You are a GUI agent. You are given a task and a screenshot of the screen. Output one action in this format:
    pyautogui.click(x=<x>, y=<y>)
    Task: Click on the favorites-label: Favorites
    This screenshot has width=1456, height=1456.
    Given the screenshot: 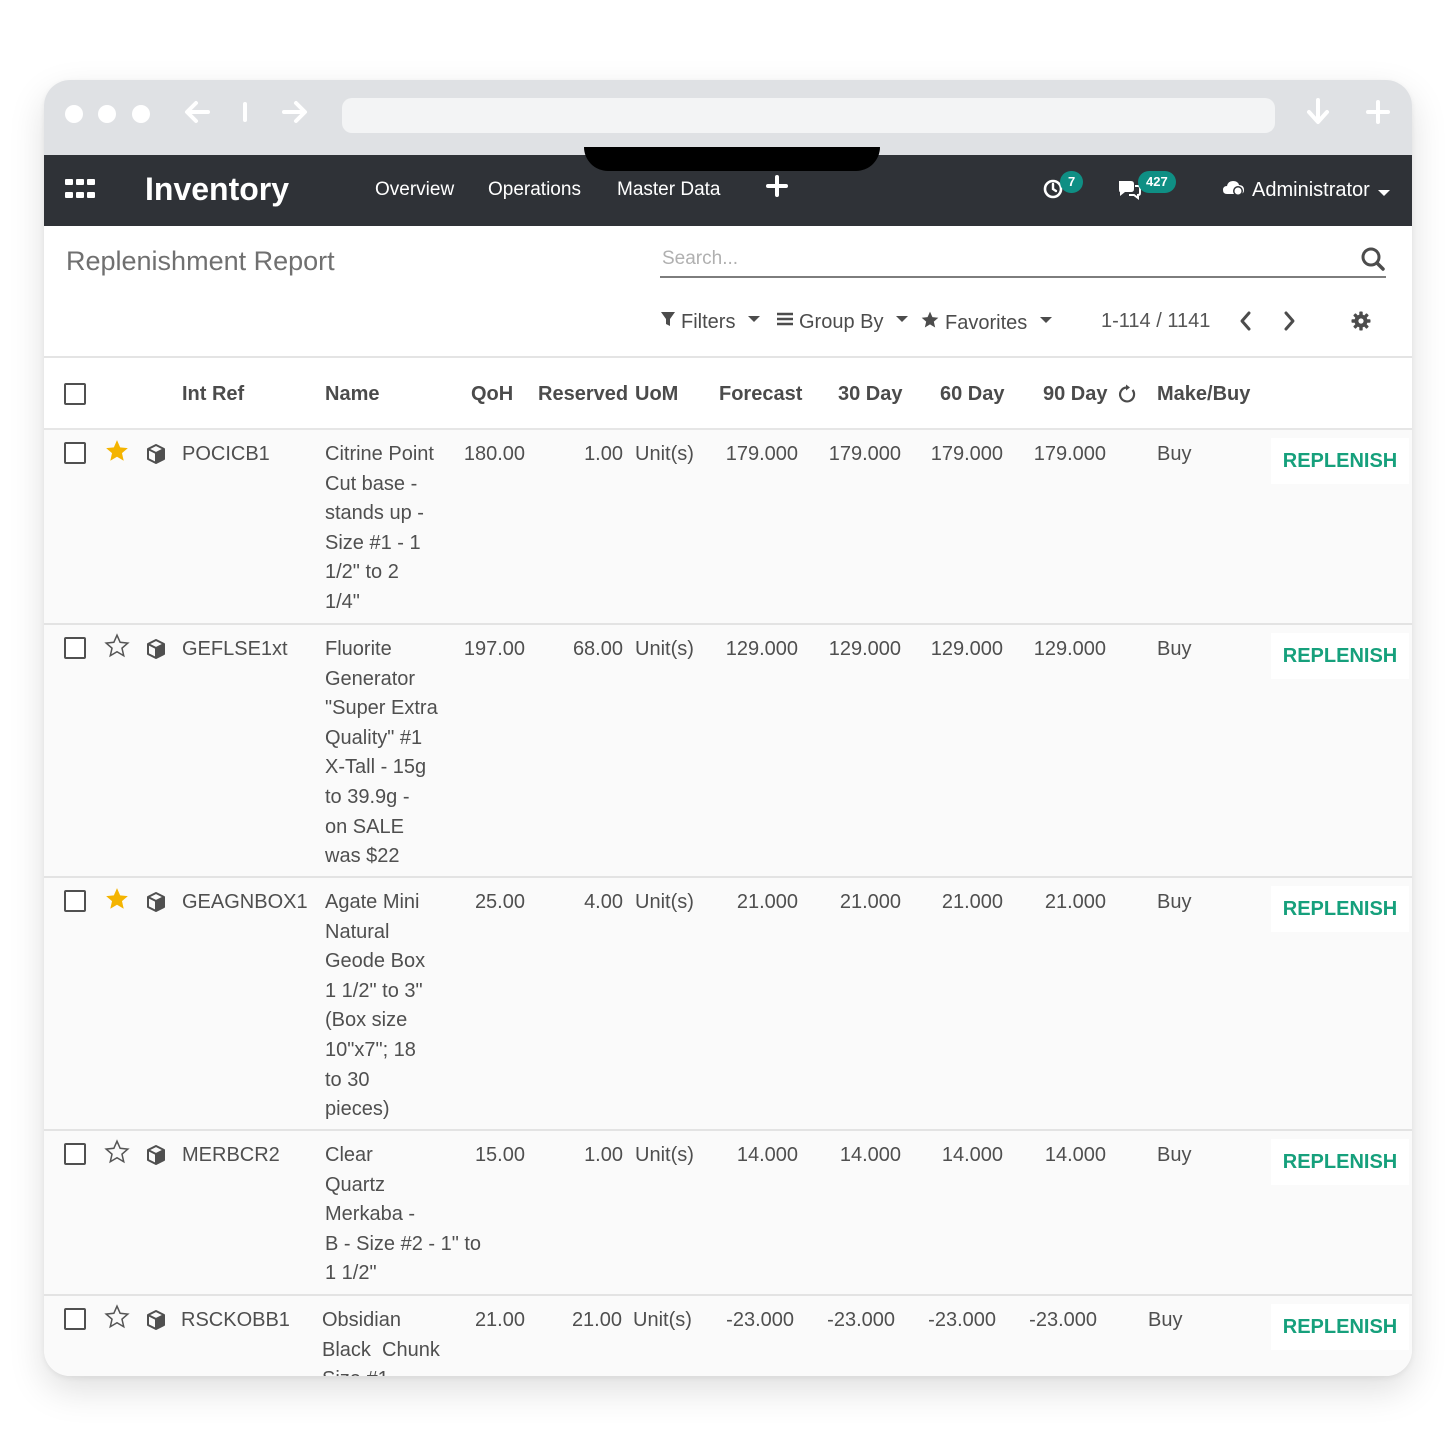 What is the action you would take?
    pyautogui.click(x=986, y=322)
    